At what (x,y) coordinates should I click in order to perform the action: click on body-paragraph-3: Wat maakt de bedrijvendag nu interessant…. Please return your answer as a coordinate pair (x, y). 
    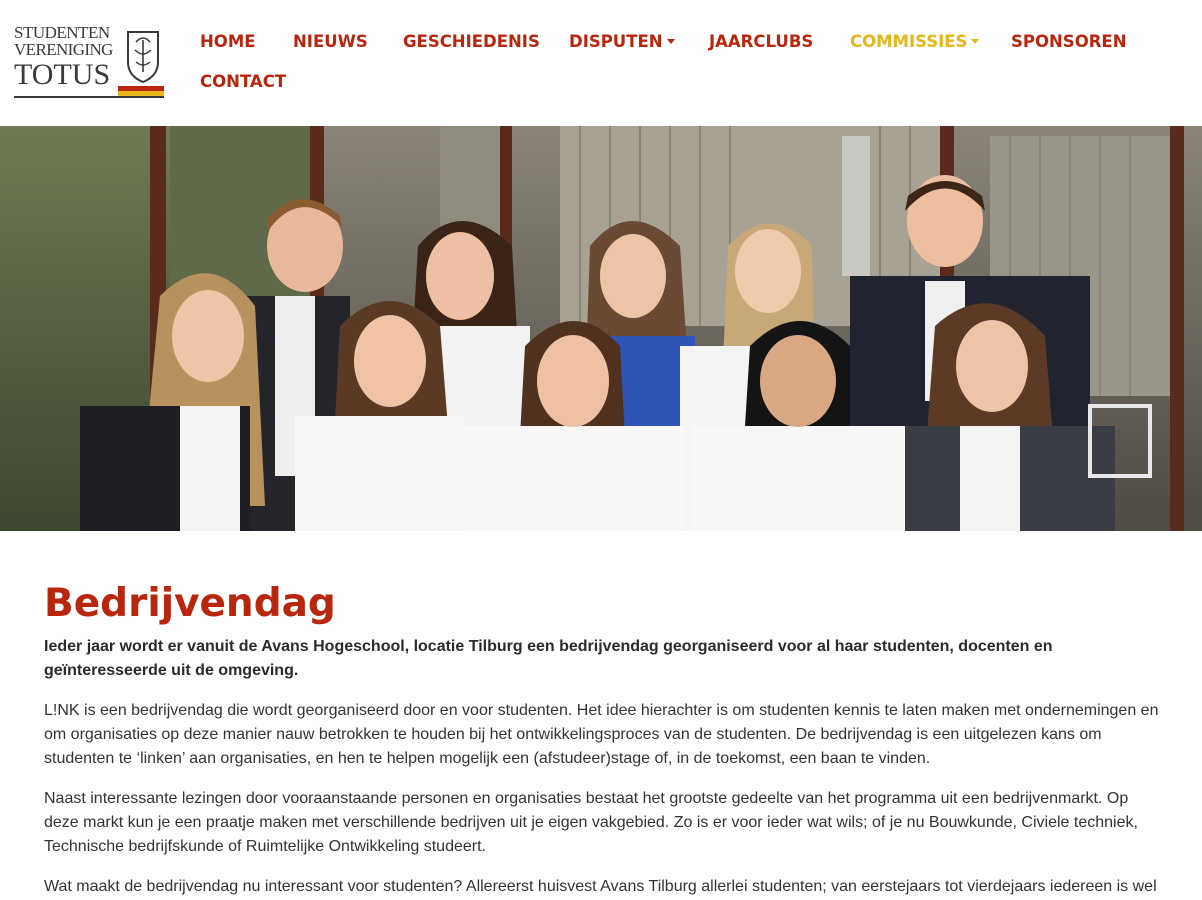
    Looking at the image, I should click on (600, 886).